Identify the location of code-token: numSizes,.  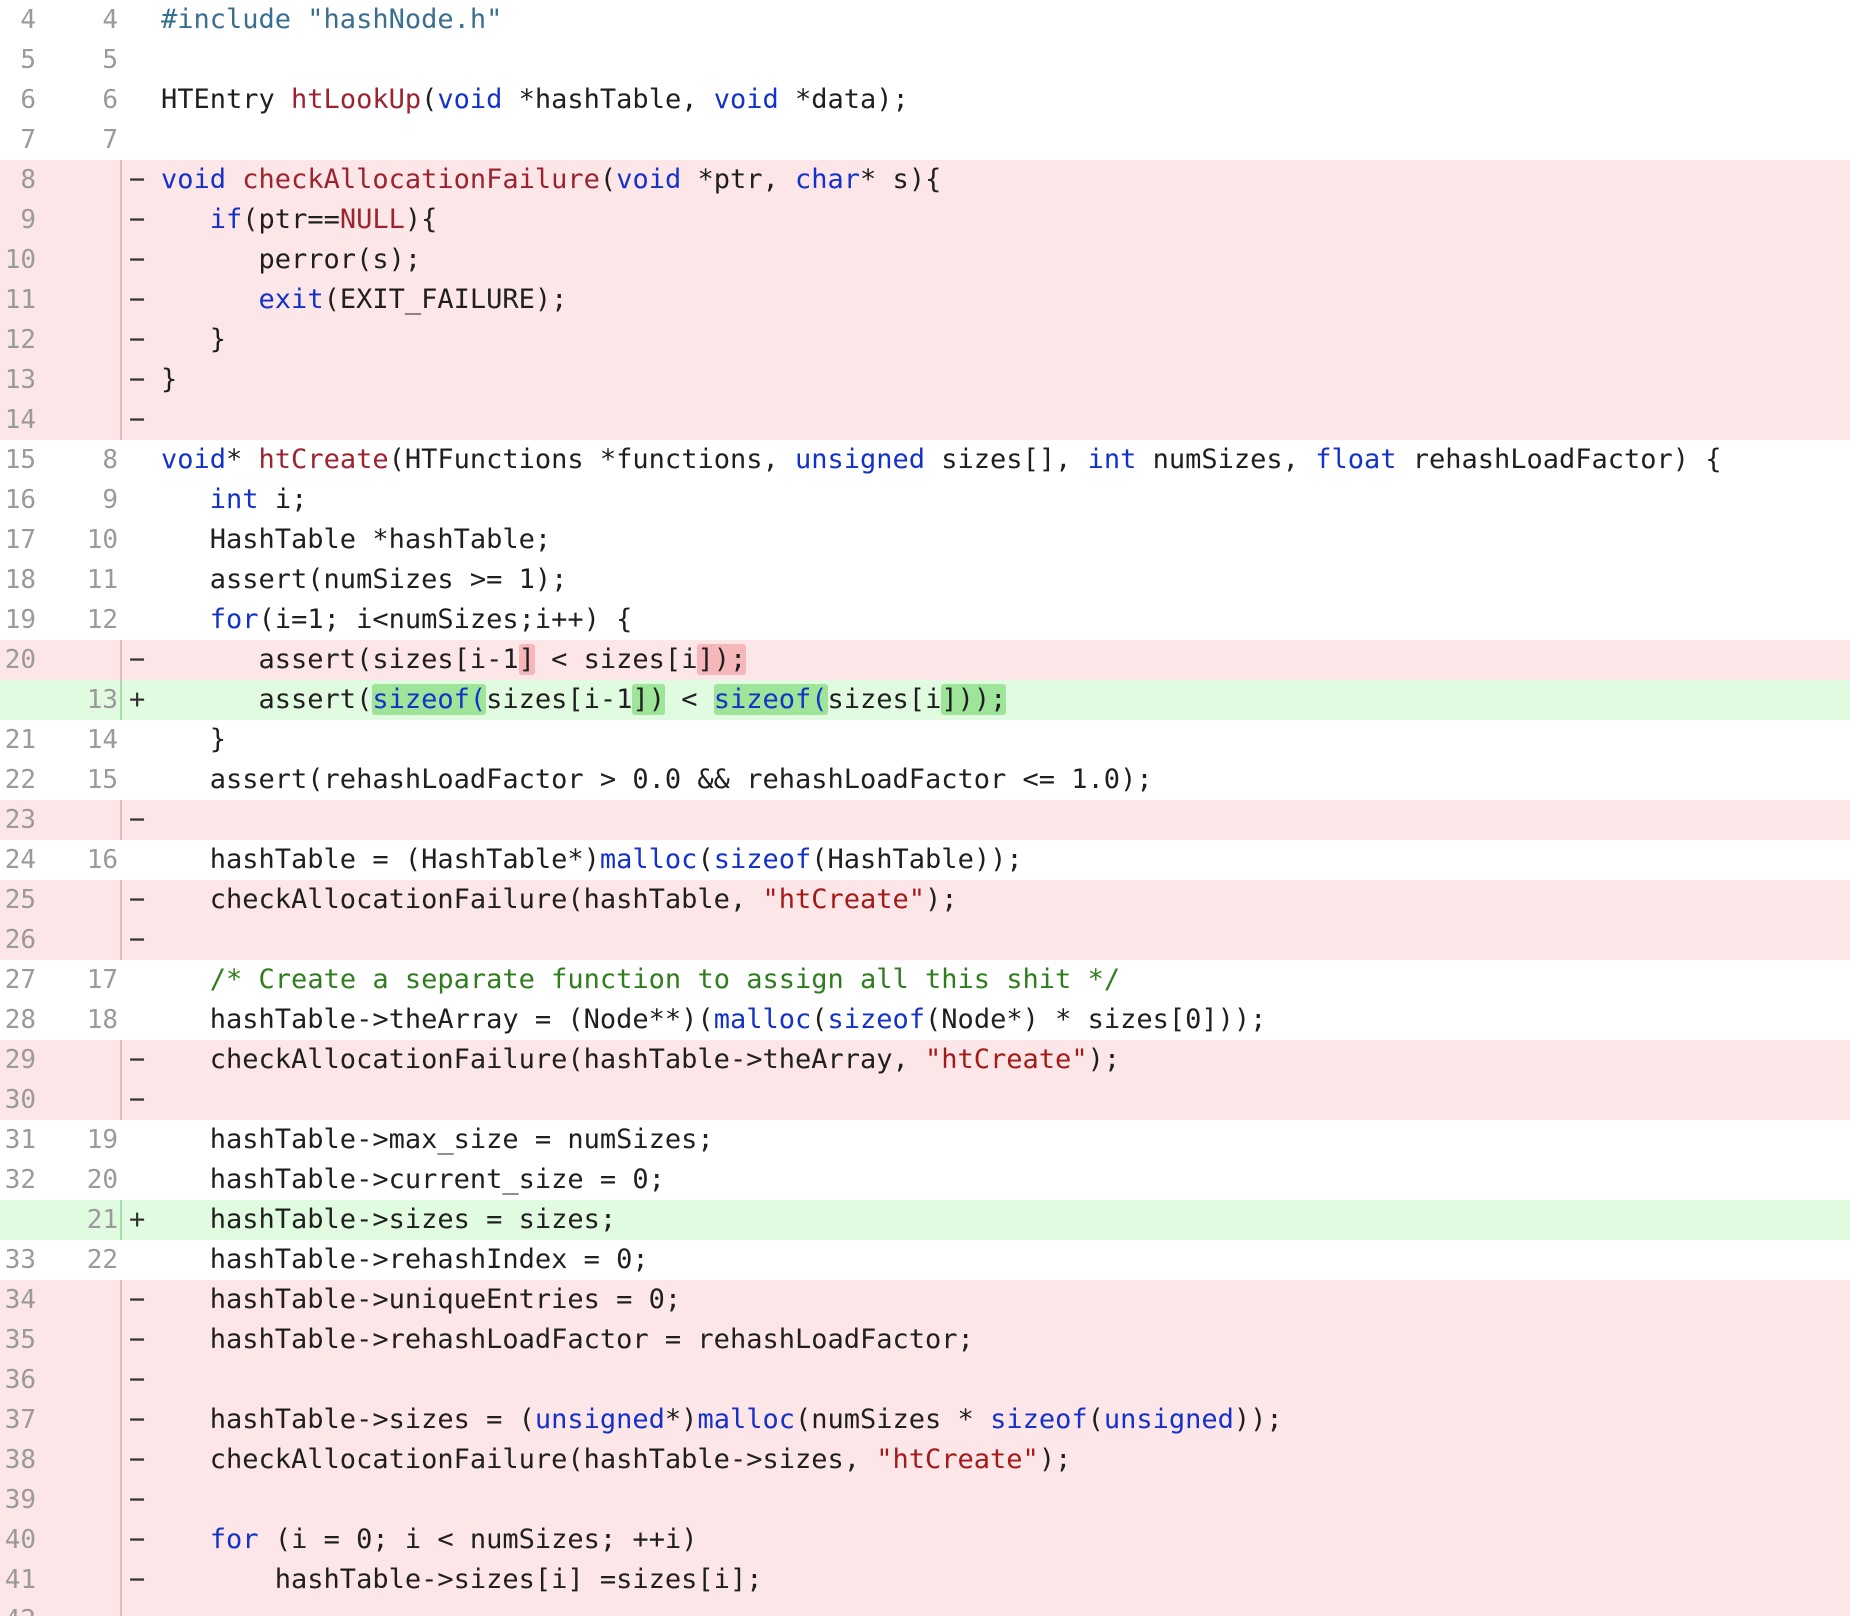
(1226, 459).